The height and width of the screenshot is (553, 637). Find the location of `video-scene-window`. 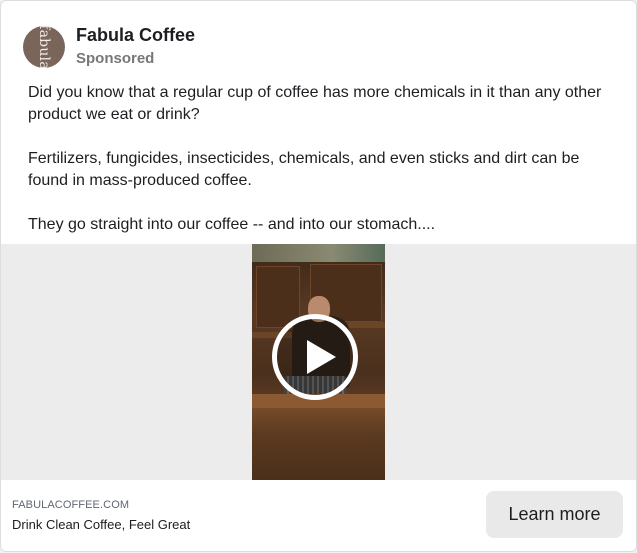

video-scene-window is located at coordinates (318, 253).